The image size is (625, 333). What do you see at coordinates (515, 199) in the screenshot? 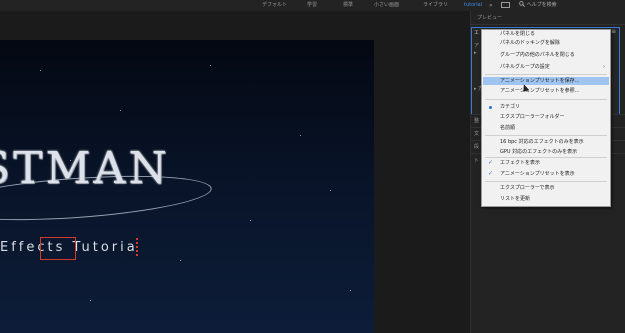
I see `menu-item-refresh-list: リストを更新` at bounding box center [515, 199].